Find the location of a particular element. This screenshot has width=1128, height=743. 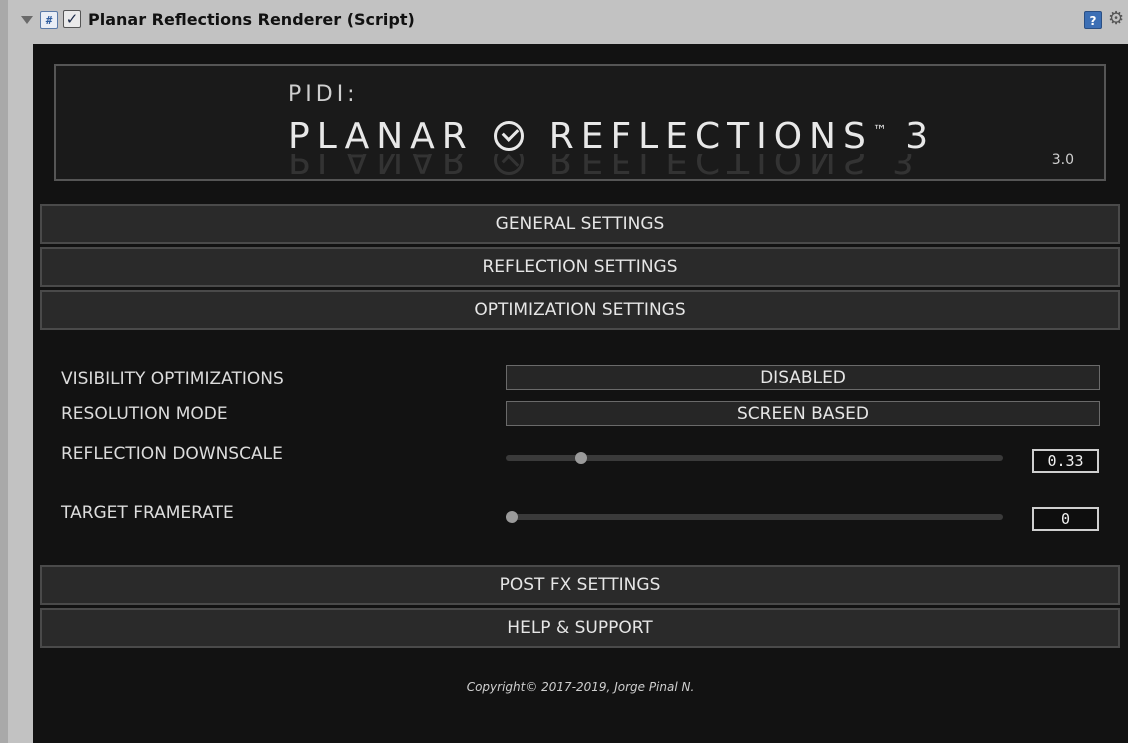

optimization-settings-button: OPTIMIZATION SETTINGS is located at coordinates (580, 310).